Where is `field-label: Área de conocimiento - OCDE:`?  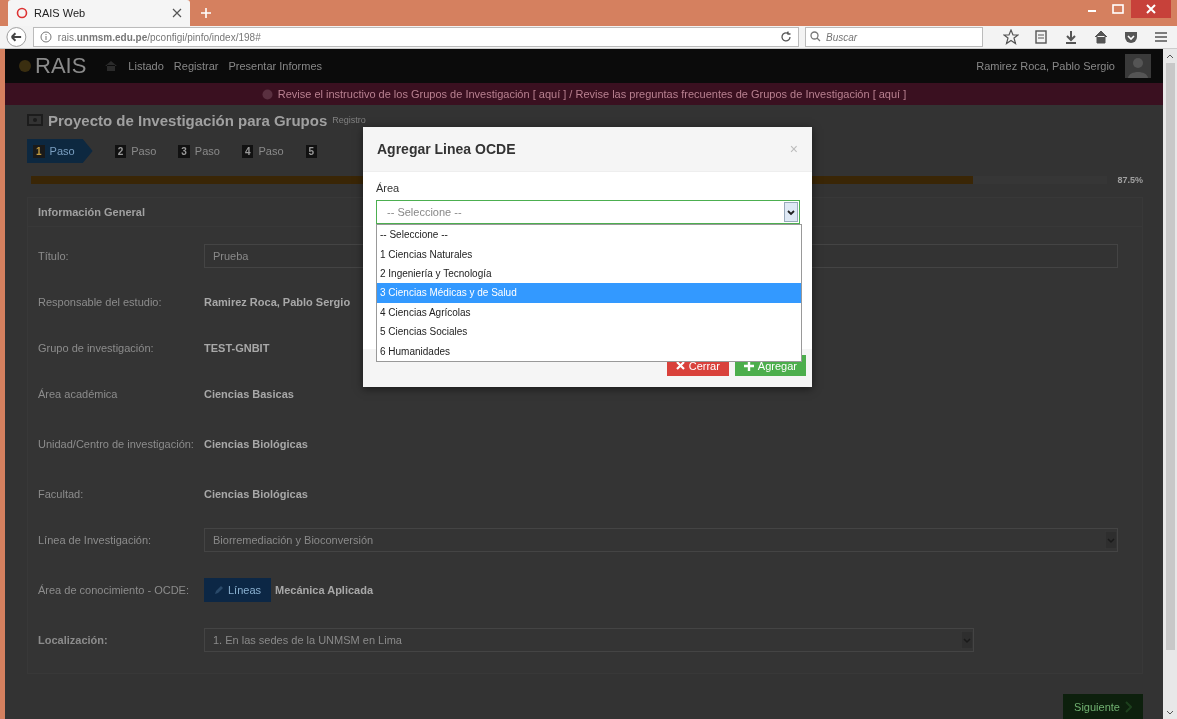
field-label: Área de conocimiento - OCDE: is located at coordinates (114, 590).